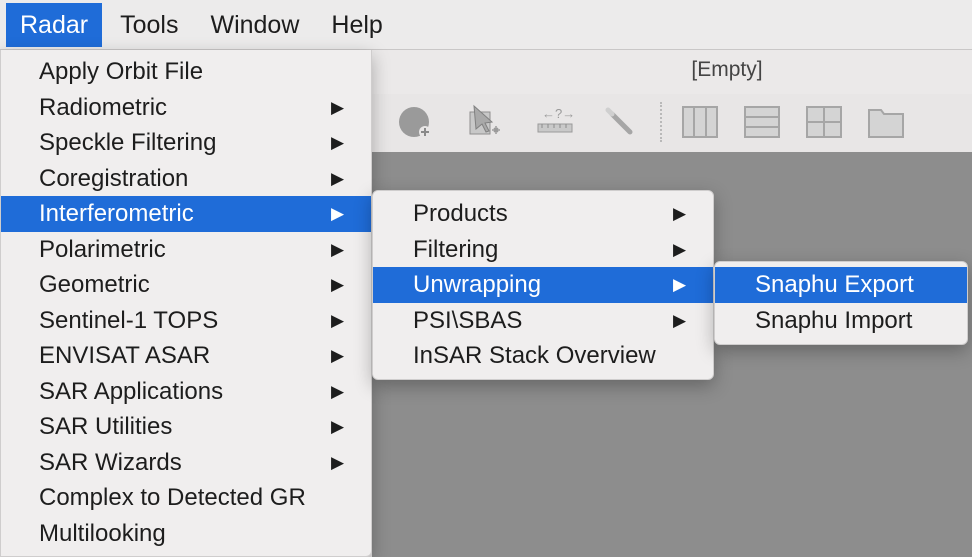 Image resolution: width=972 pixels, height=557 pixels. I want to click on unwrapping-submenu: Snaphu Export Snaphu Import, so click(841, 303).